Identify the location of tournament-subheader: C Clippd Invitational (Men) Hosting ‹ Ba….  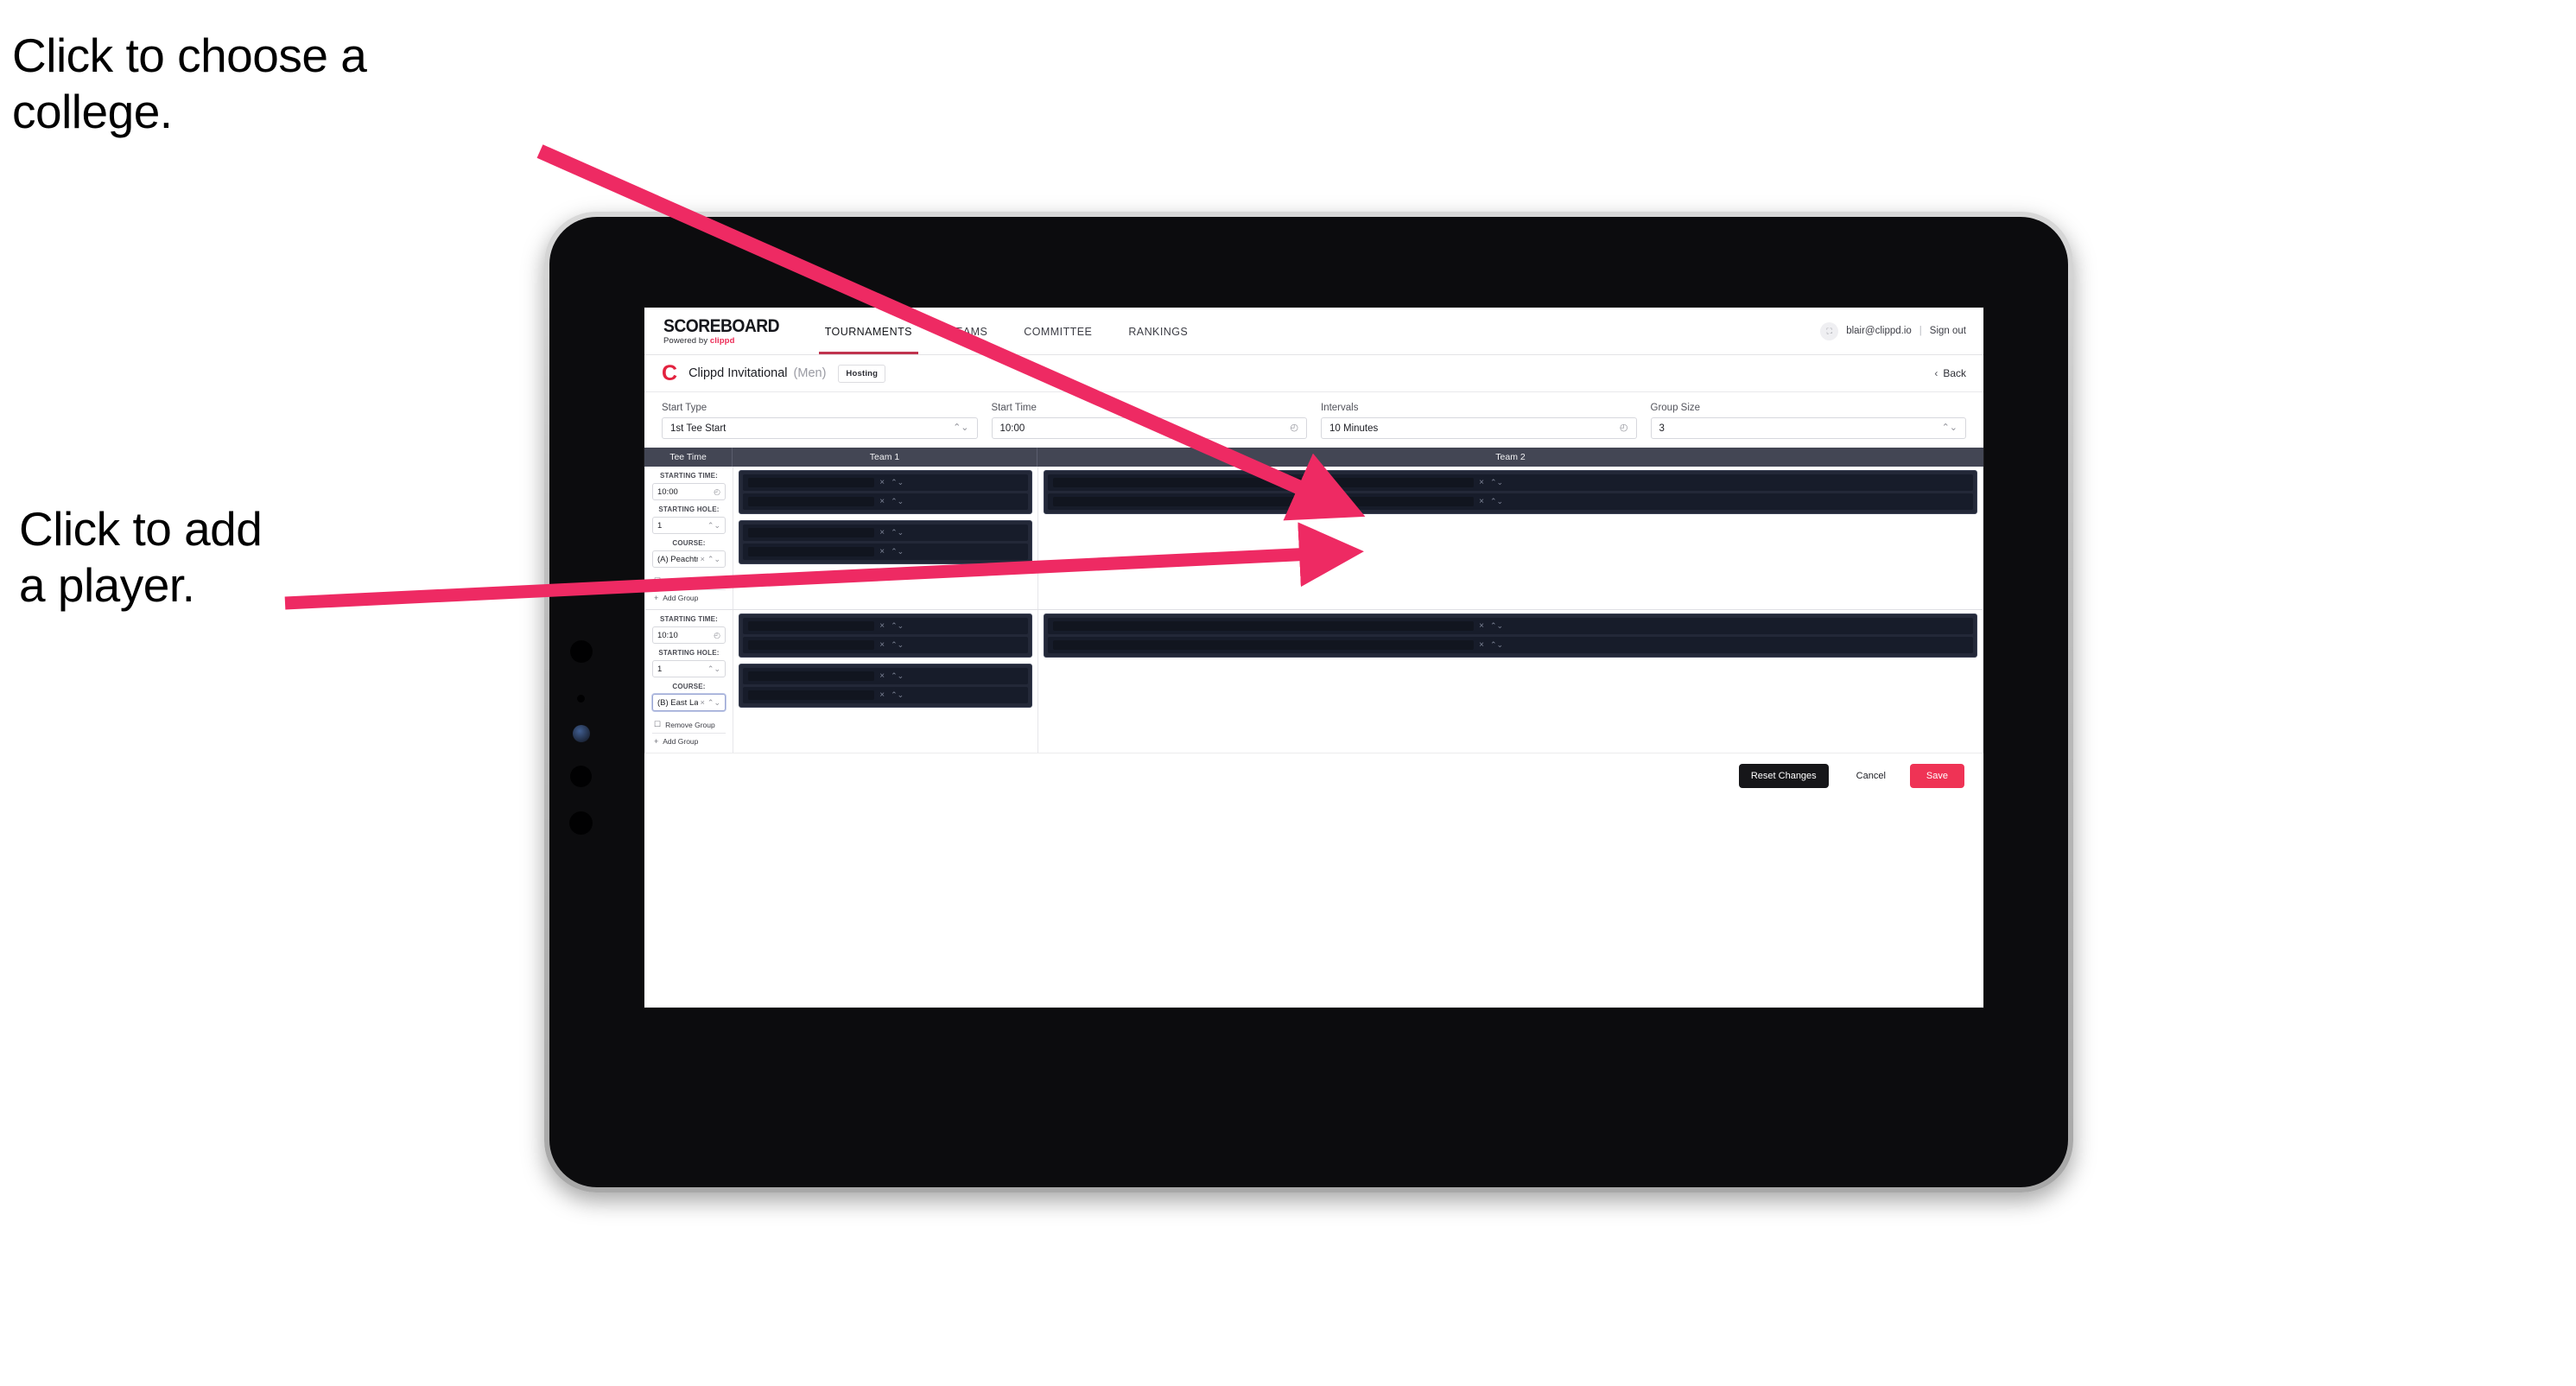
(1313, 373).